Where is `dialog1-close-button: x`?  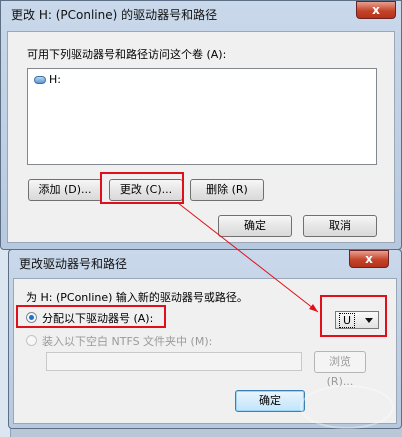
dialog1-close-button: x is located at coordinates (376, 10).